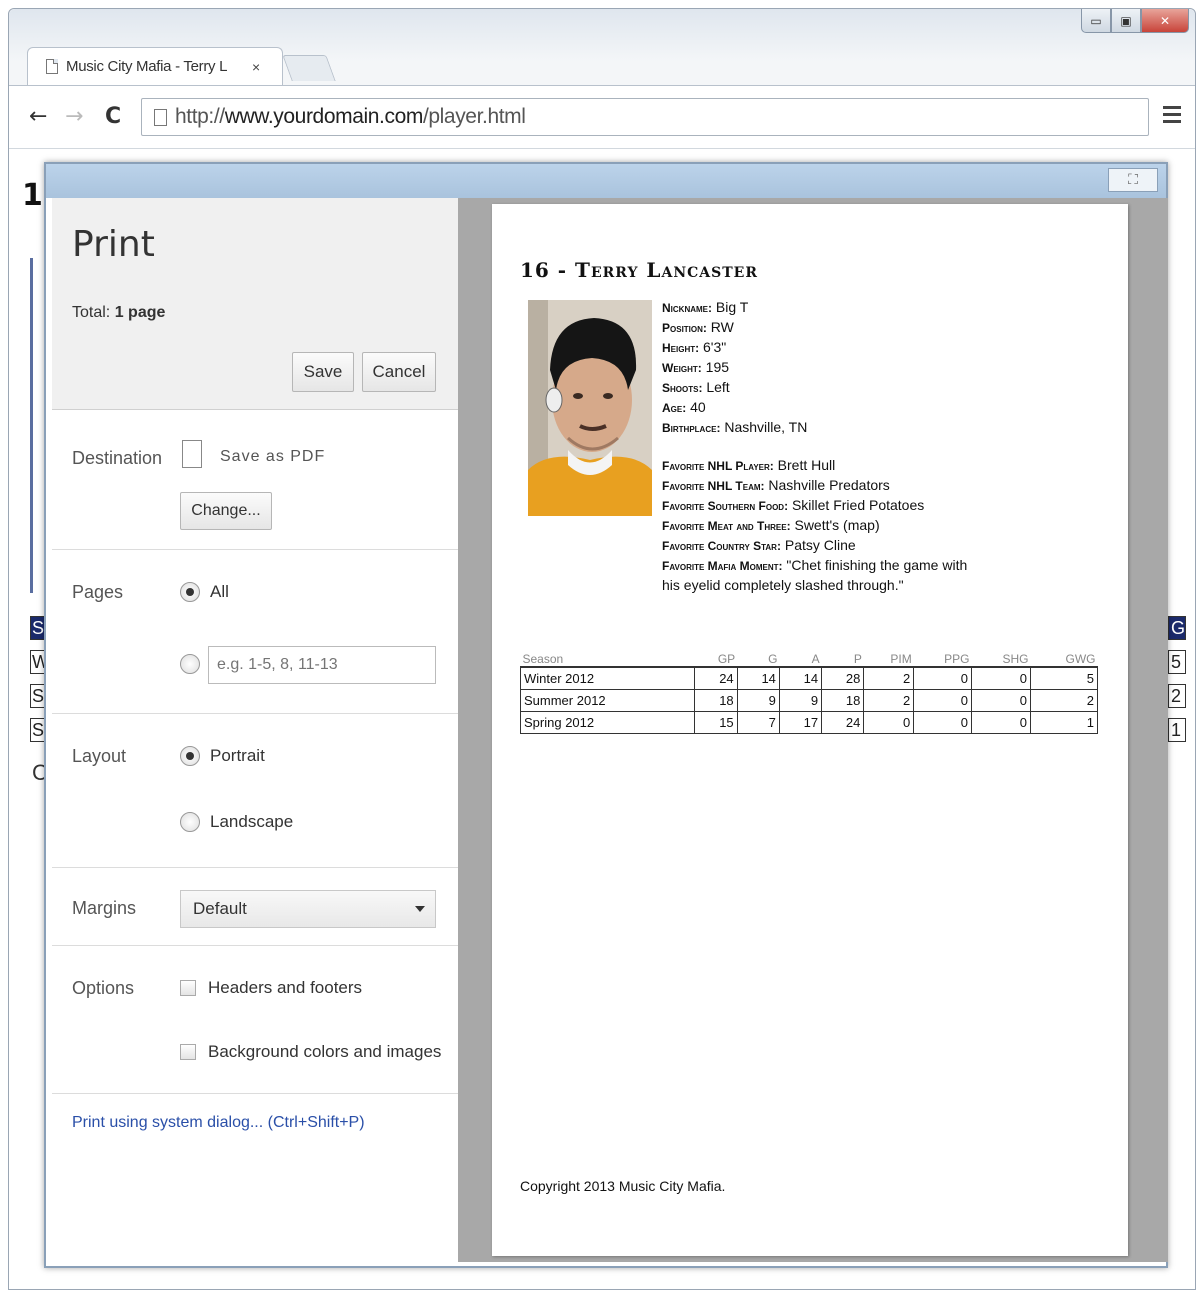  Describe the element at coordinates (1177, 730) in the screenshot. I see `background-table-cell: 1` at that location.